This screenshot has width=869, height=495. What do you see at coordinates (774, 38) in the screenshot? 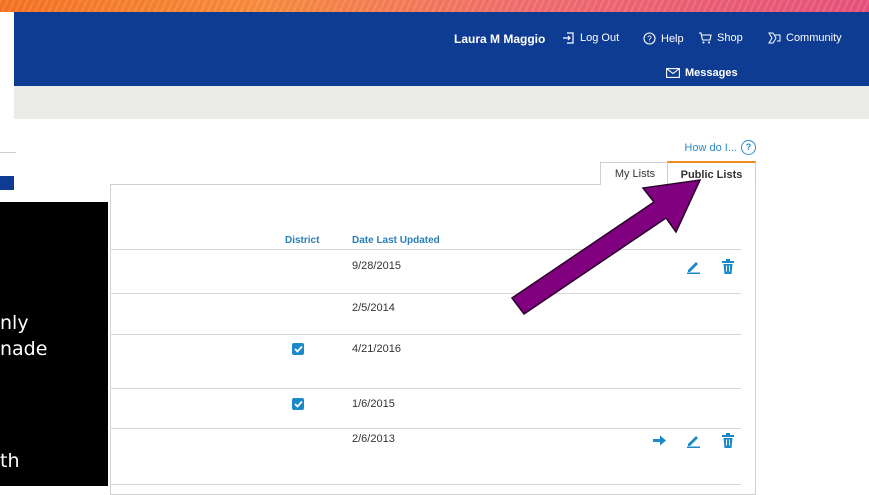
I see `community-icon` at bounding box center [774, 38].